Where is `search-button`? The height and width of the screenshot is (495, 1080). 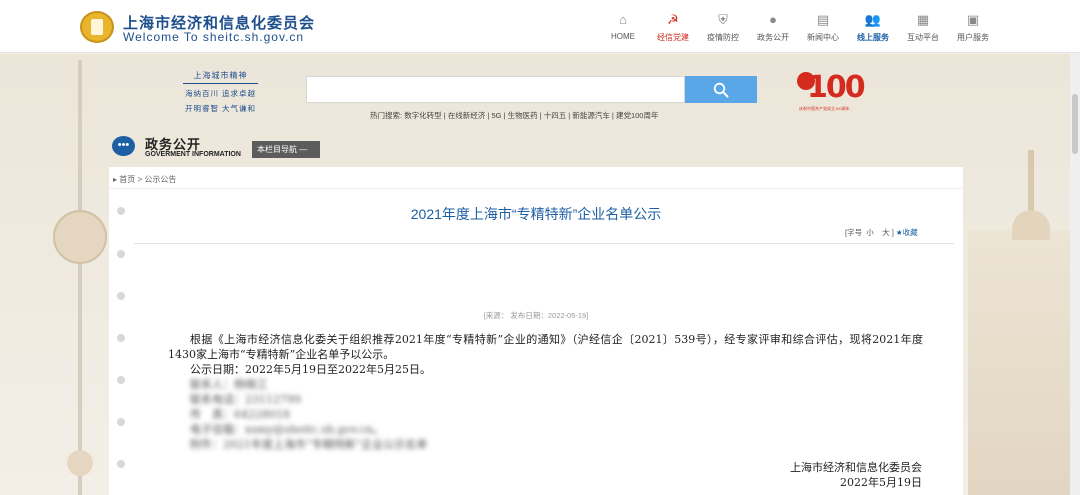 search-button is located at coordinates (721, 89).